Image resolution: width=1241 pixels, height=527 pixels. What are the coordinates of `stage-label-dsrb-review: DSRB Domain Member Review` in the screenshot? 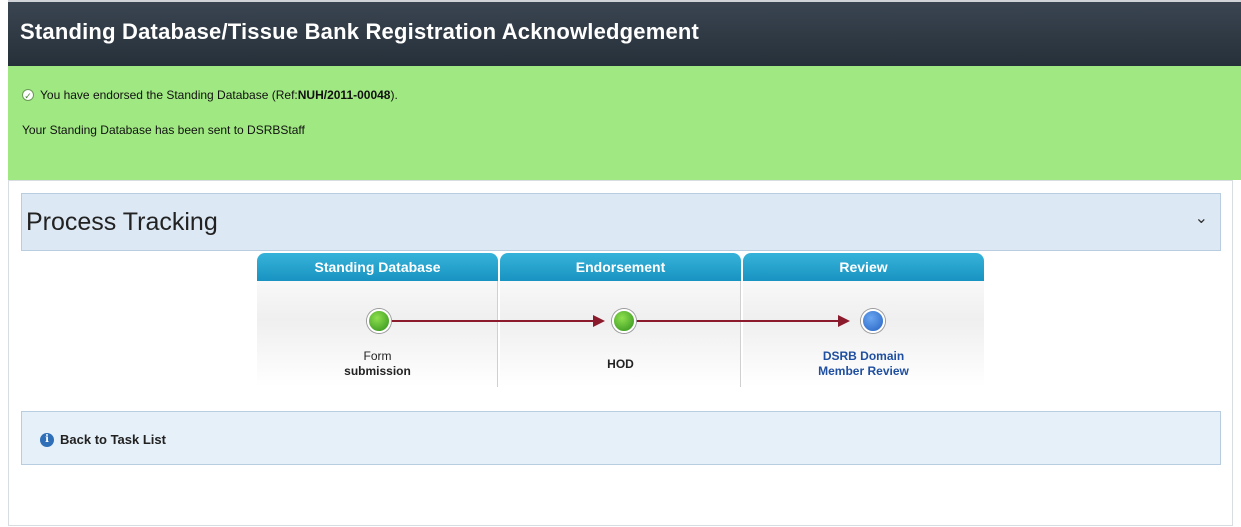 It's located at (863, 364).